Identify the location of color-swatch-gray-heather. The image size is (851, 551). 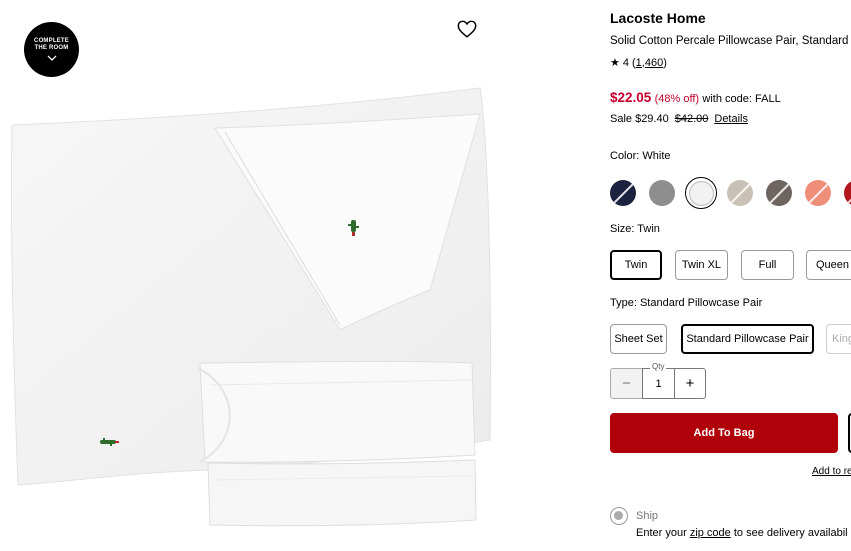
(662, 193).